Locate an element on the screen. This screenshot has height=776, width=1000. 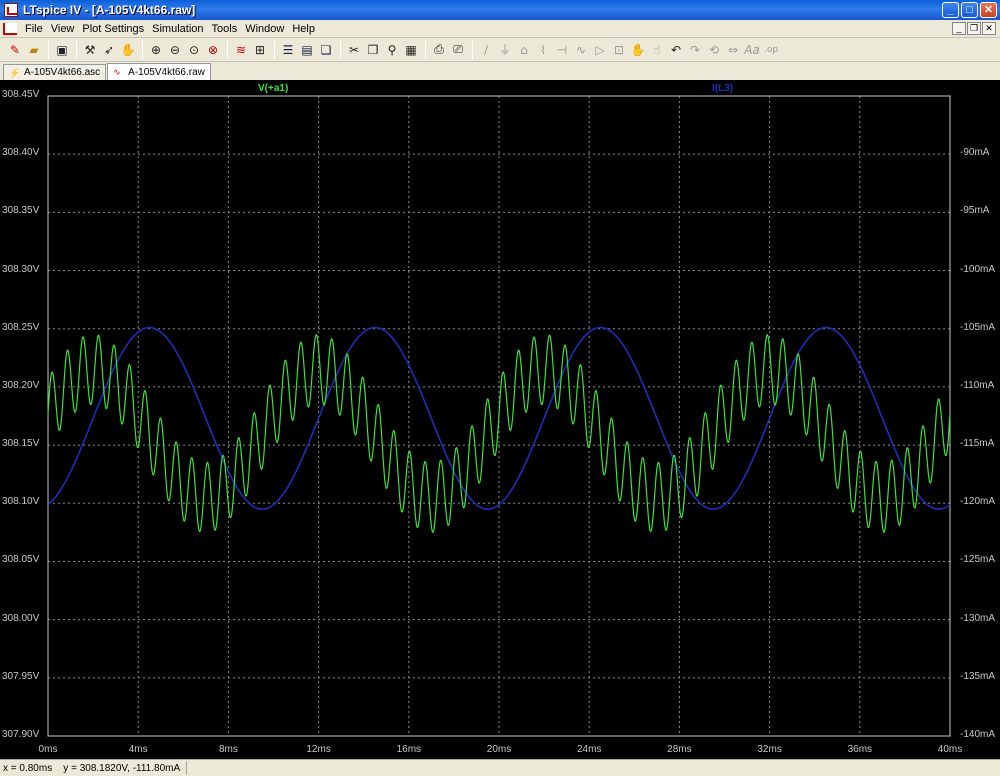
mirror-icon: ⇔ is located at coordinates (733, 50).